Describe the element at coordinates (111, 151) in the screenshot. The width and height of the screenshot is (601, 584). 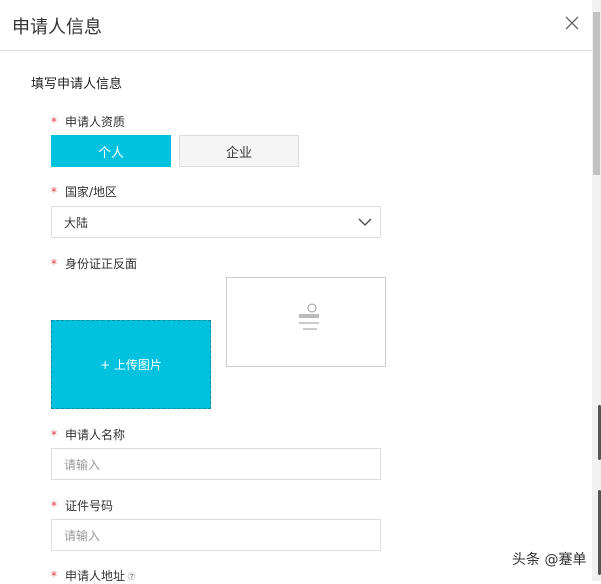
I see `option-individual-button: 个人` at that location.